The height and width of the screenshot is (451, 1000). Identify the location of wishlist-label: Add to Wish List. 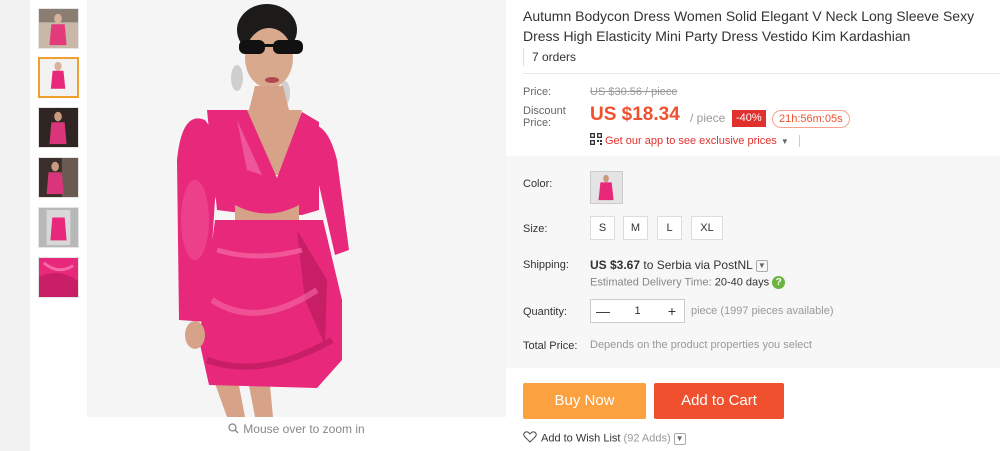
(581, 438).